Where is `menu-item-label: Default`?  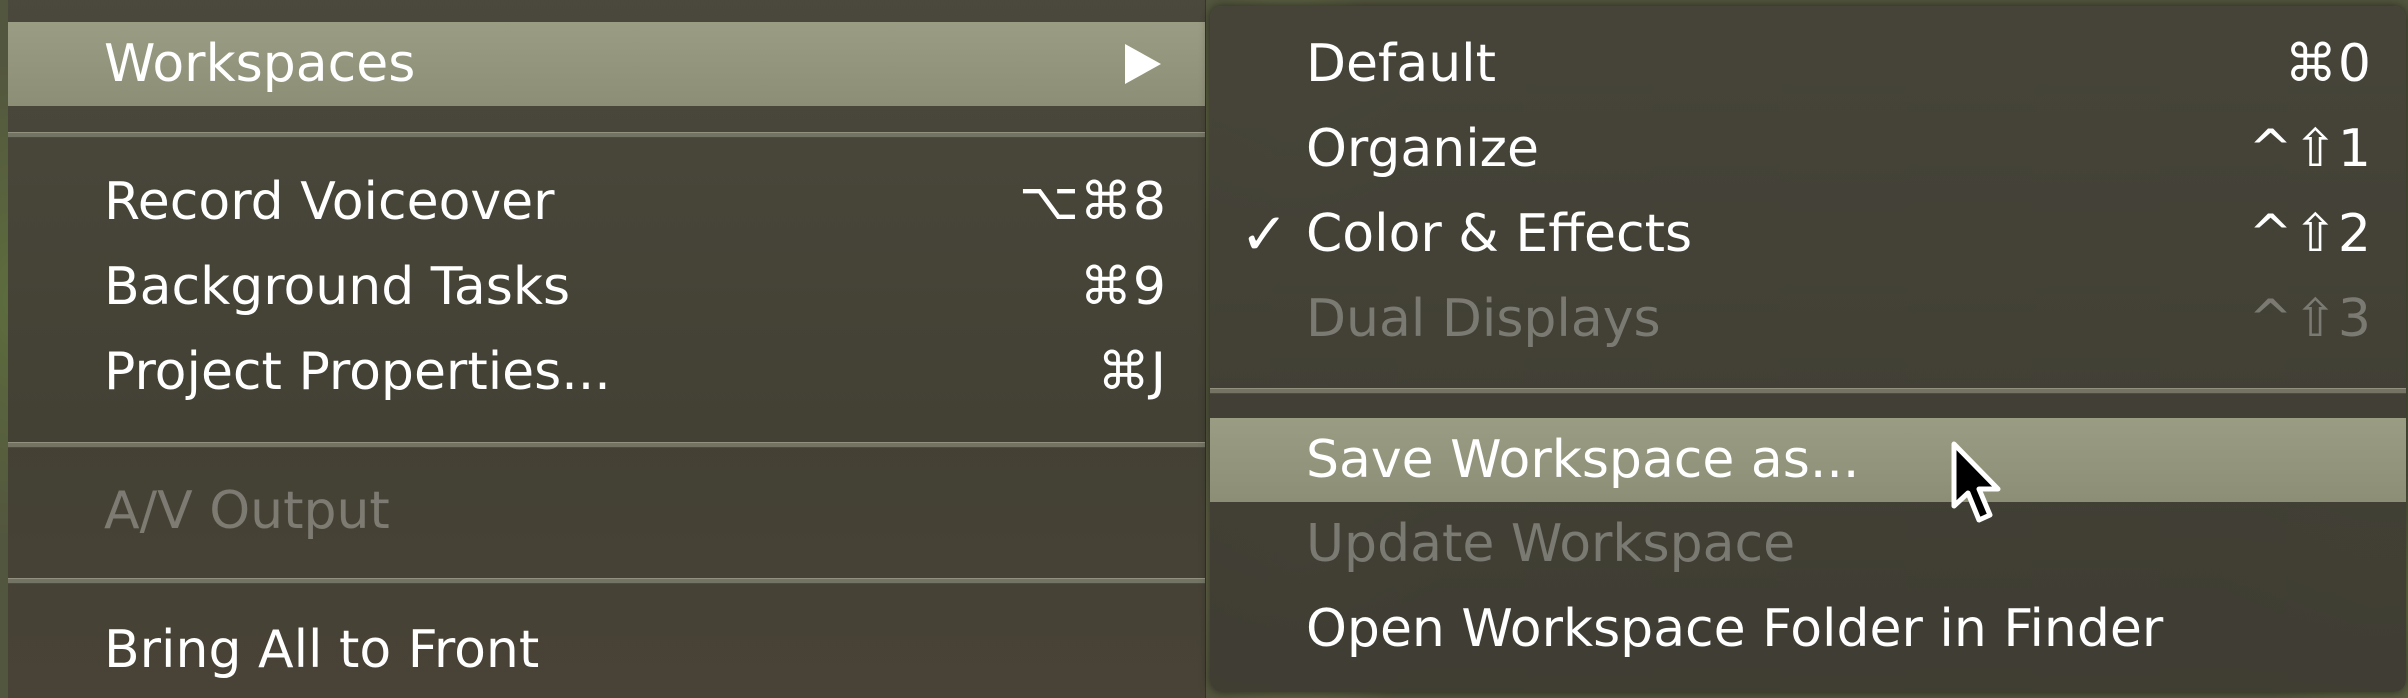
menu-item-label: Default is located at coordinates (1401, 64).